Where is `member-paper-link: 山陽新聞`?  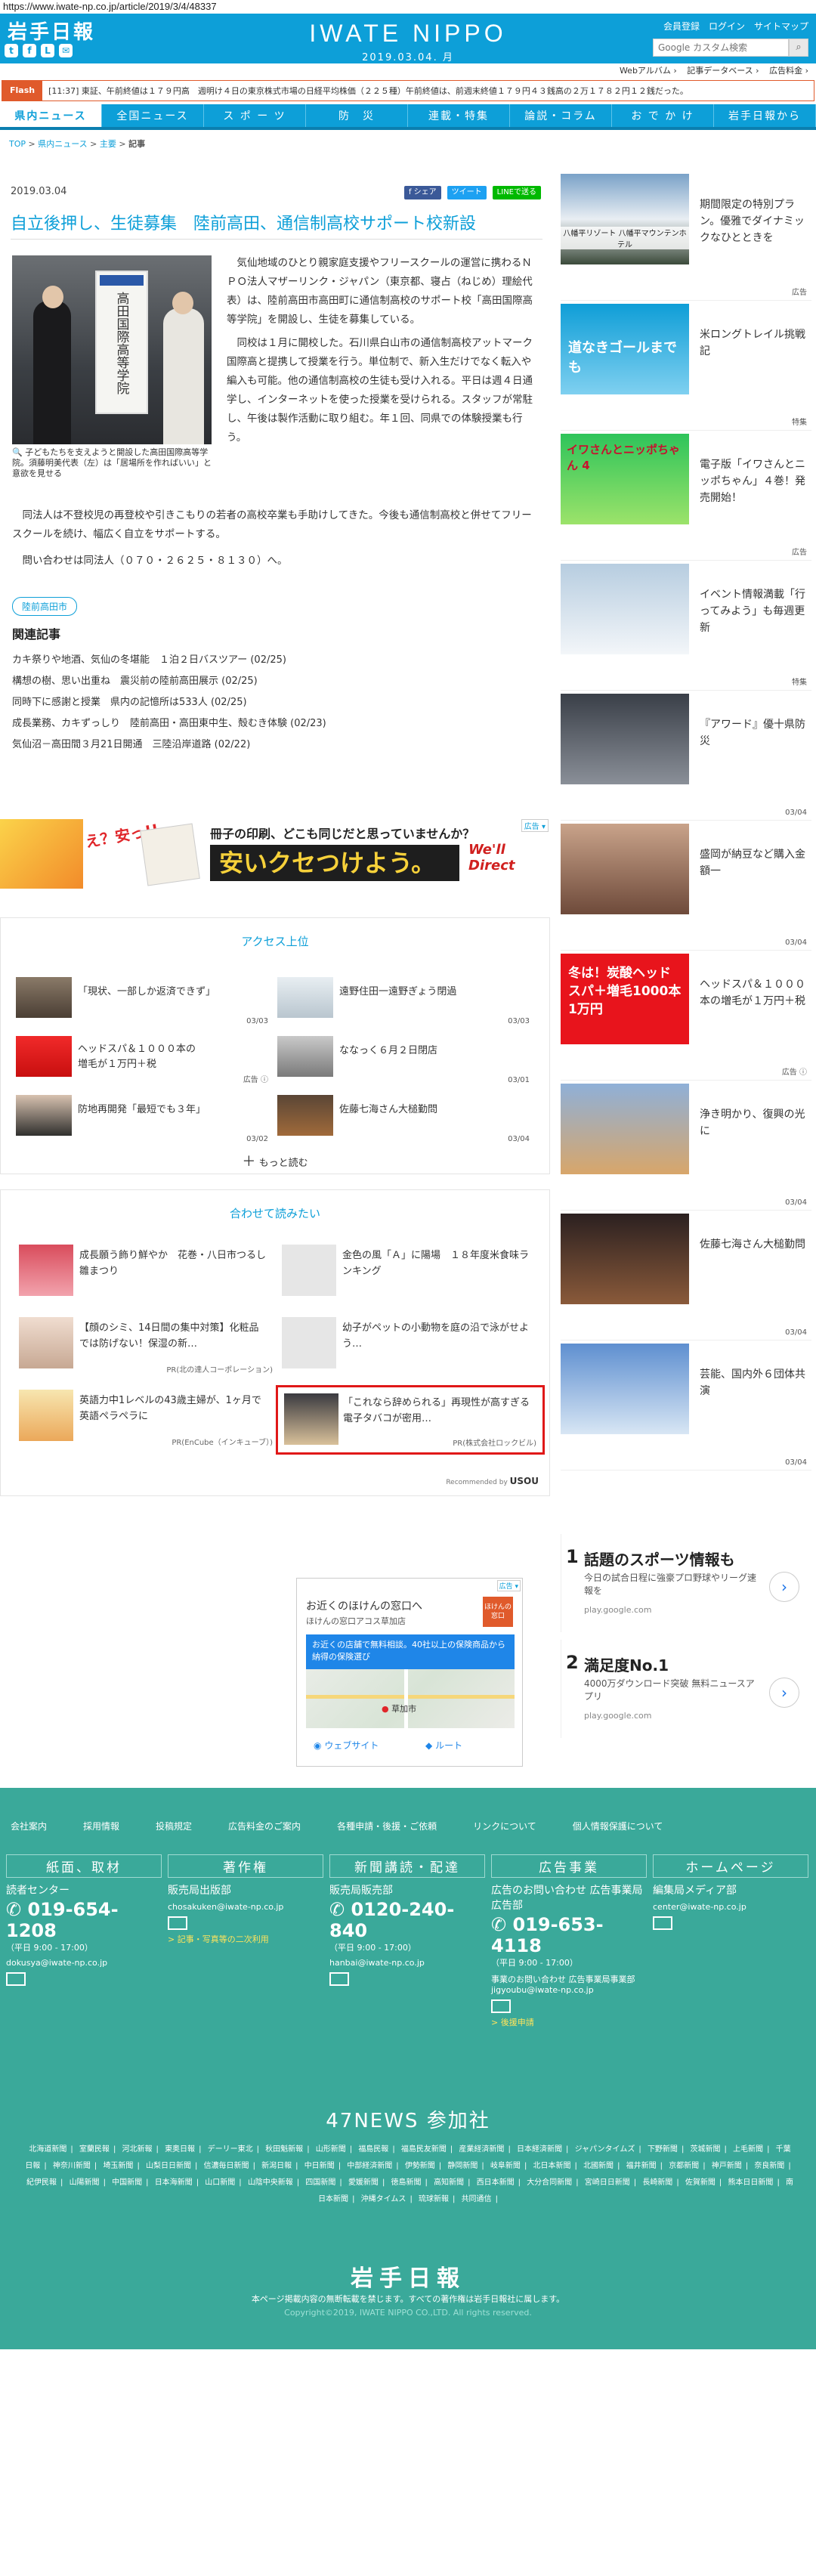 member-paper-link: 山陽新聞 is located at coordinates (85, 2183).